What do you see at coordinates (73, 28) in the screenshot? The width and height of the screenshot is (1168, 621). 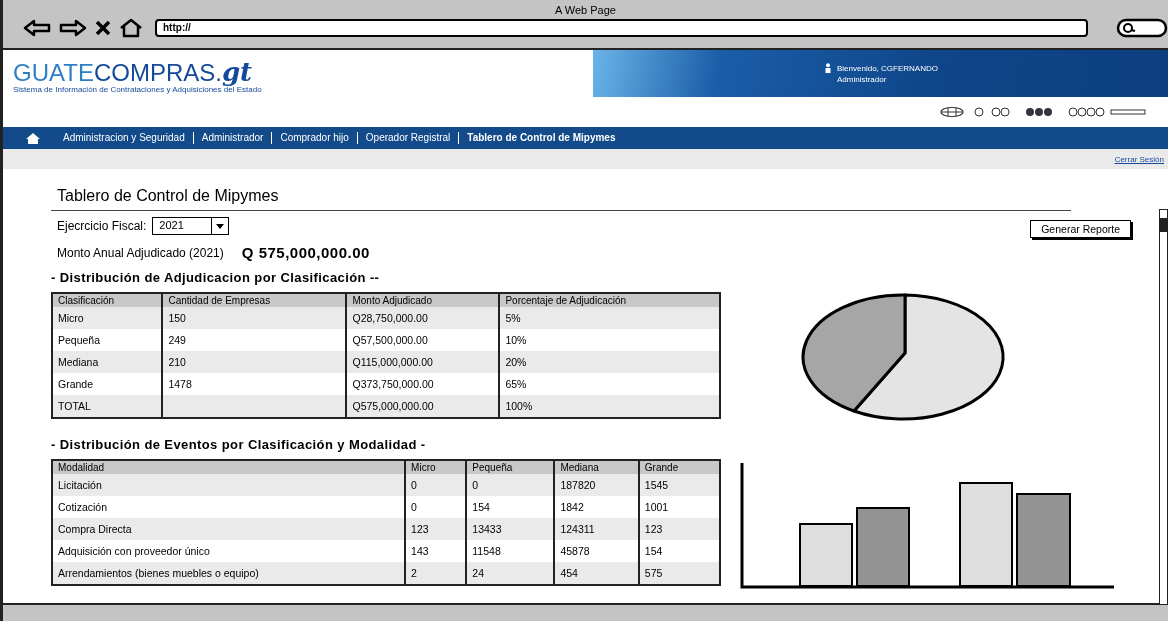 I see `forward-icon` at bounding box center [73, 28].